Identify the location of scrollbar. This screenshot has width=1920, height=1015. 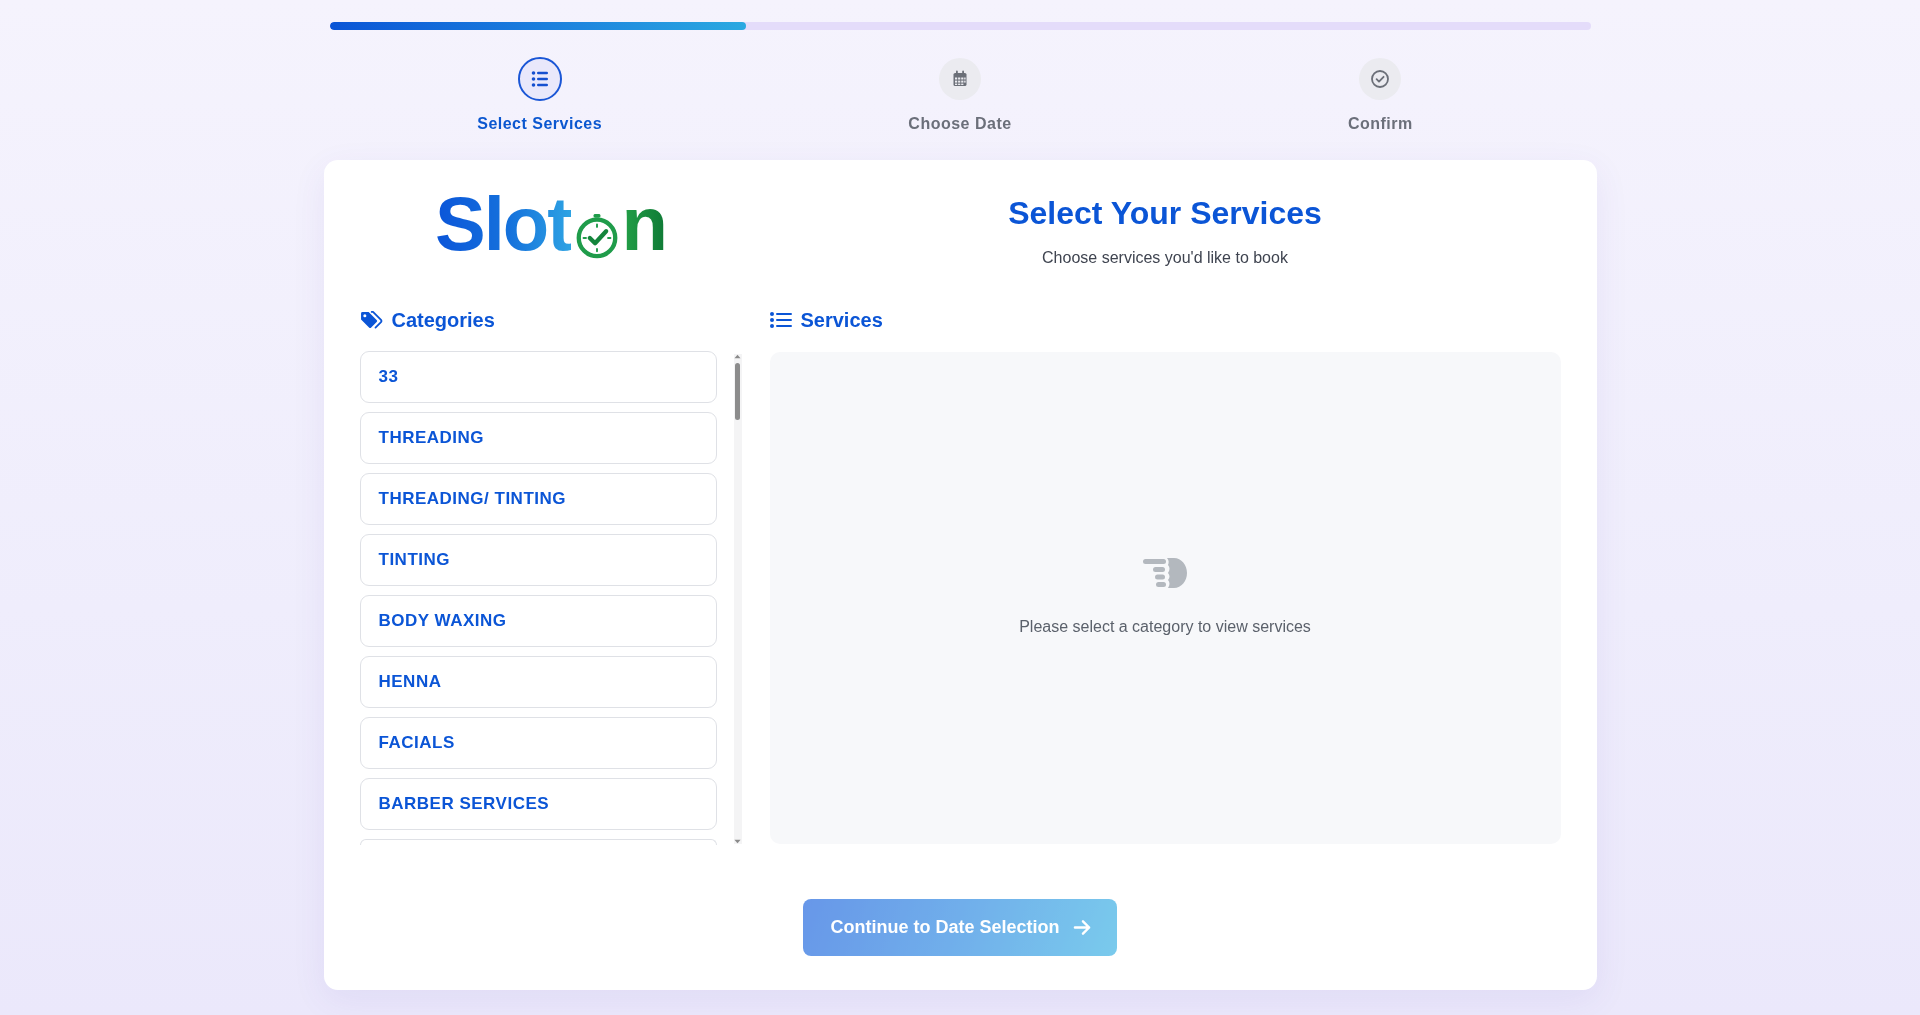
(737, 599).